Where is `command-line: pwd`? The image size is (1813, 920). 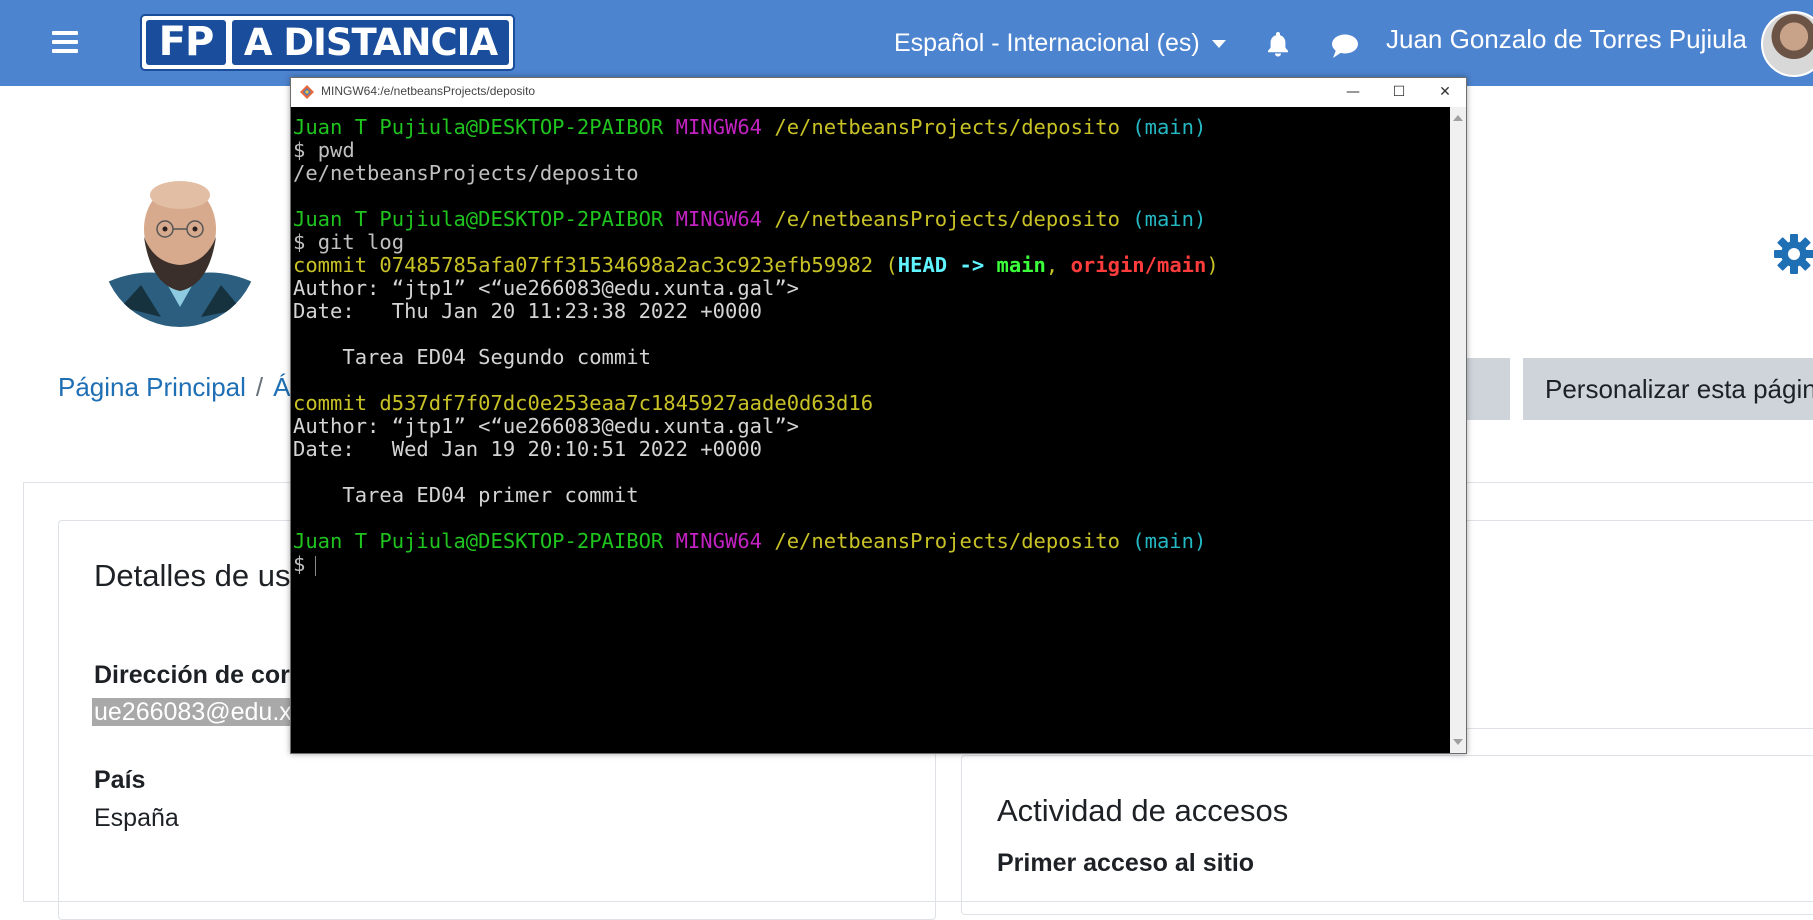
command-line: pwd is located at coordinates (336, 150).